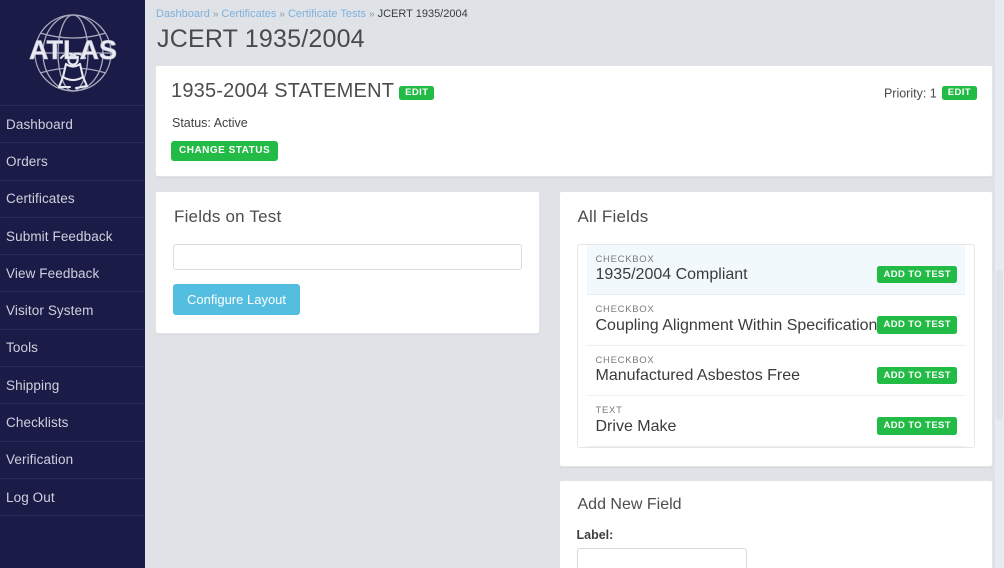 Image resolution: width=1004 pixels, height=568 pixels. I want to click on label-field-label: Label:, so click(595, 535).